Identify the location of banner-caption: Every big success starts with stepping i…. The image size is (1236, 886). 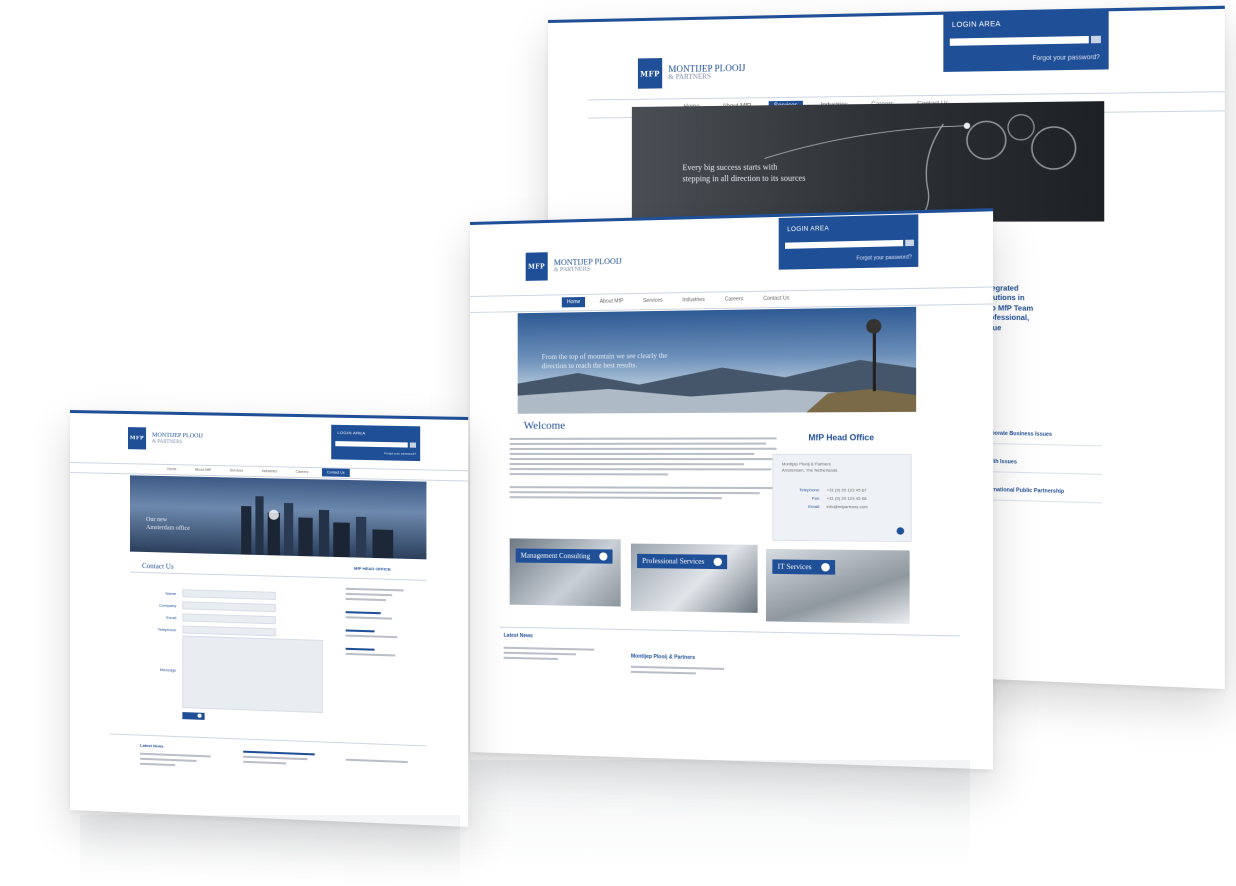
(744, 173).